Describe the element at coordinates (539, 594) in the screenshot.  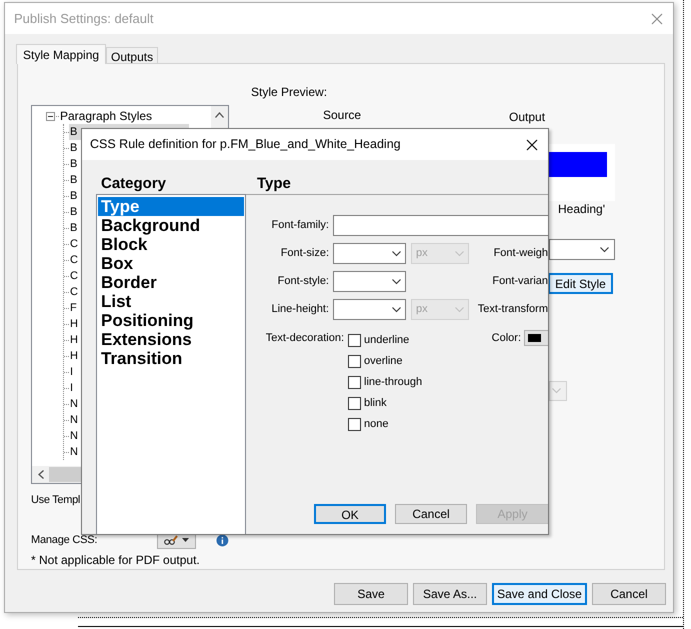
I see `dialog-button: Save and Close` at that location.